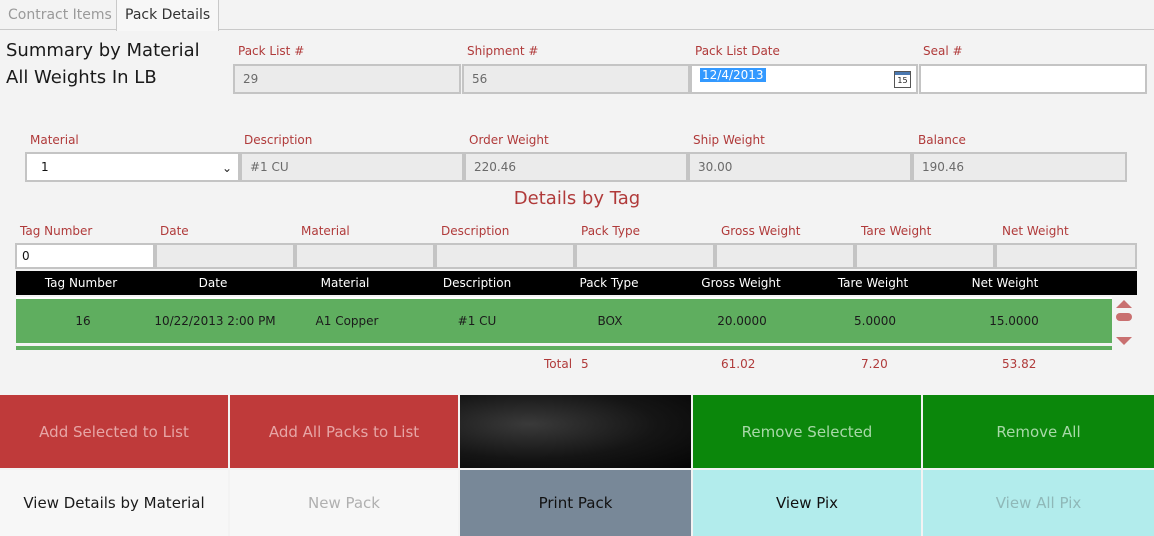  Describe the element at coordinates (737, 51) in the screenshot. I see `pack-list-date-label: Pack List Date` at that location.